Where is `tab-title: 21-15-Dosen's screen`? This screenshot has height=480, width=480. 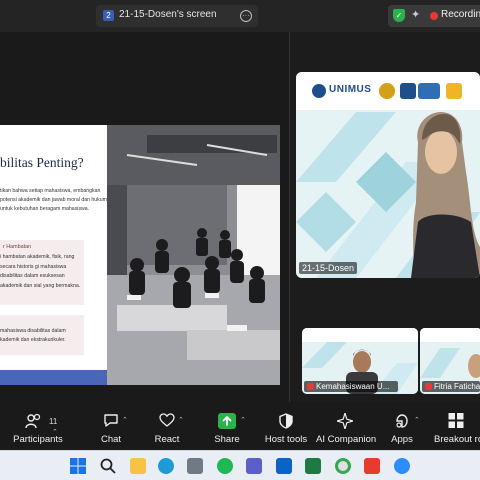 tab-title: 21-15-Dosen's screen is located at coordinates (168, 14).